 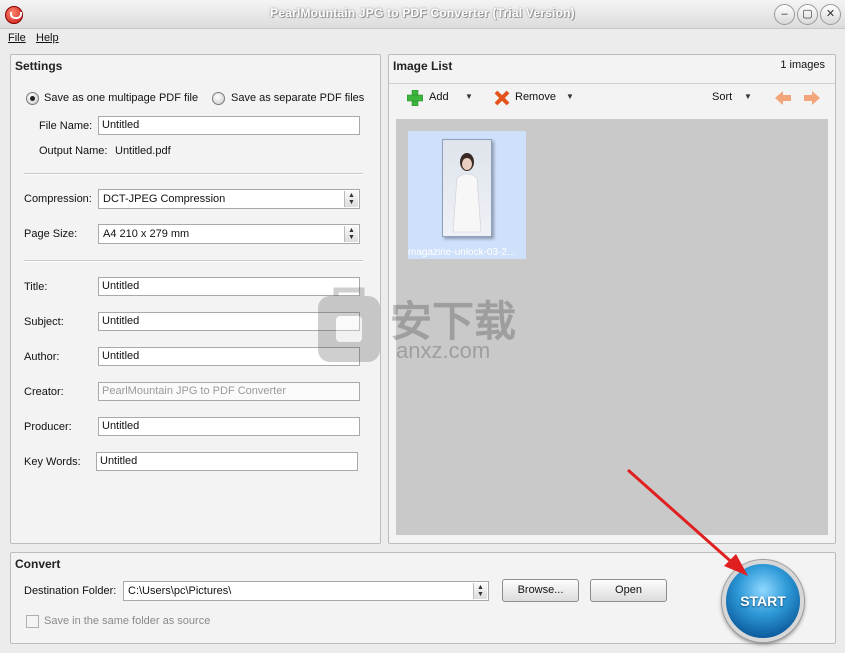 I want to click on watermark: 安下载 anxz.com, so click(x=434, y=326).